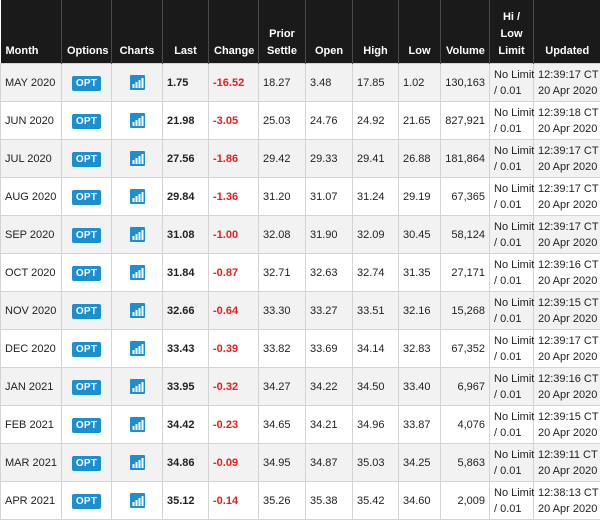 This screenshot has height=522, width=600. I want to click on change-cell: -0.32, so click(233, 386).